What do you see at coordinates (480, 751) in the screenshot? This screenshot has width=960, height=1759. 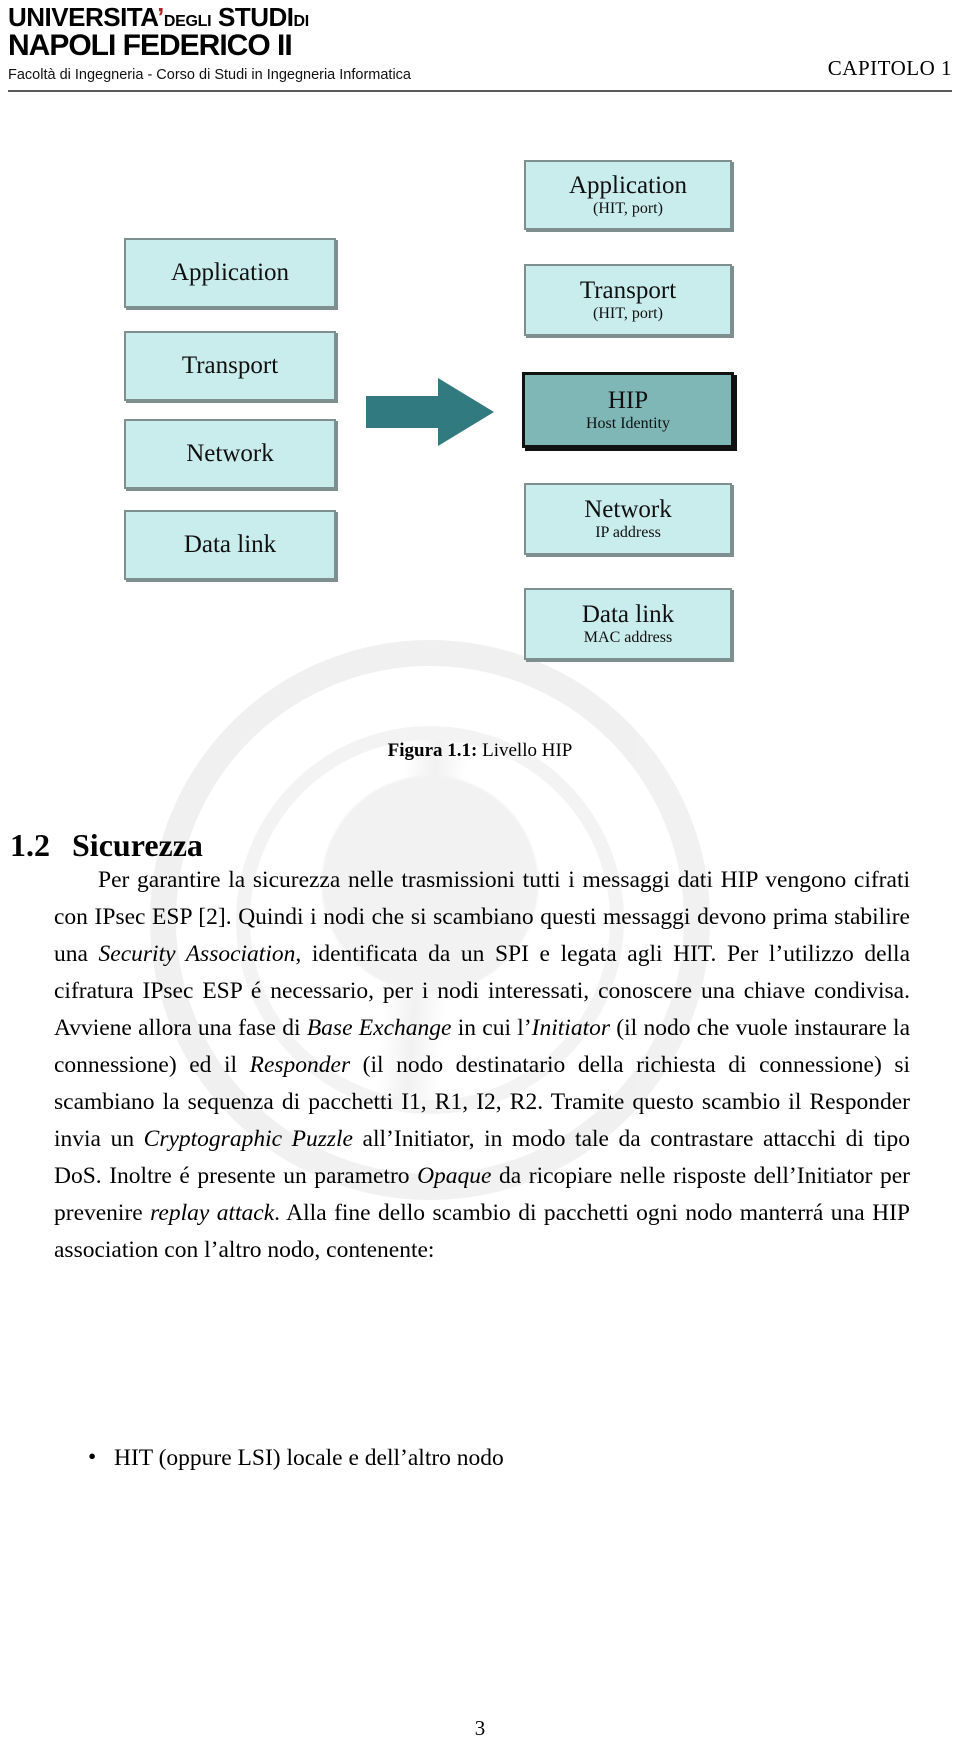 I see `figure-caption: Figura 1.1: Livello HIP` at bounding box center [480, 751].